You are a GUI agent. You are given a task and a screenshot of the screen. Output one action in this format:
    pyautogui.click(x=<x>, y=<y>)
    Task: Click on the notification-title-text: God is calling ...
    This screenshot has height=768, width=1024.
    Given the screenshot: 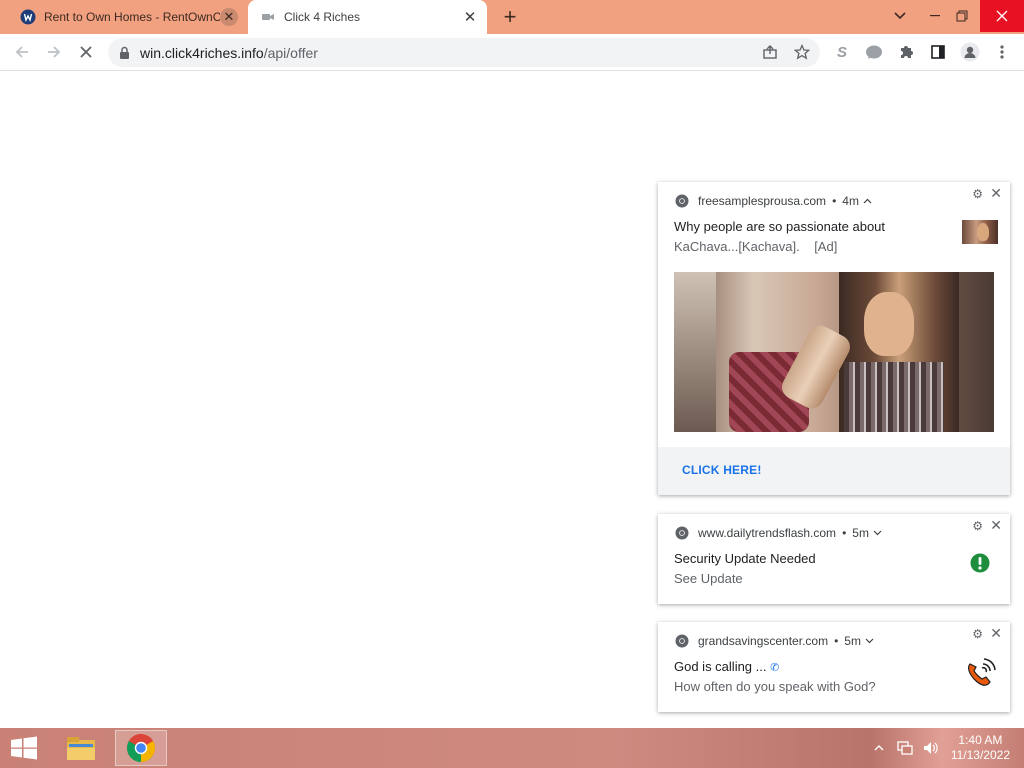 What is the action you would take?
    pyautogui.click(x=720, y=666)
    